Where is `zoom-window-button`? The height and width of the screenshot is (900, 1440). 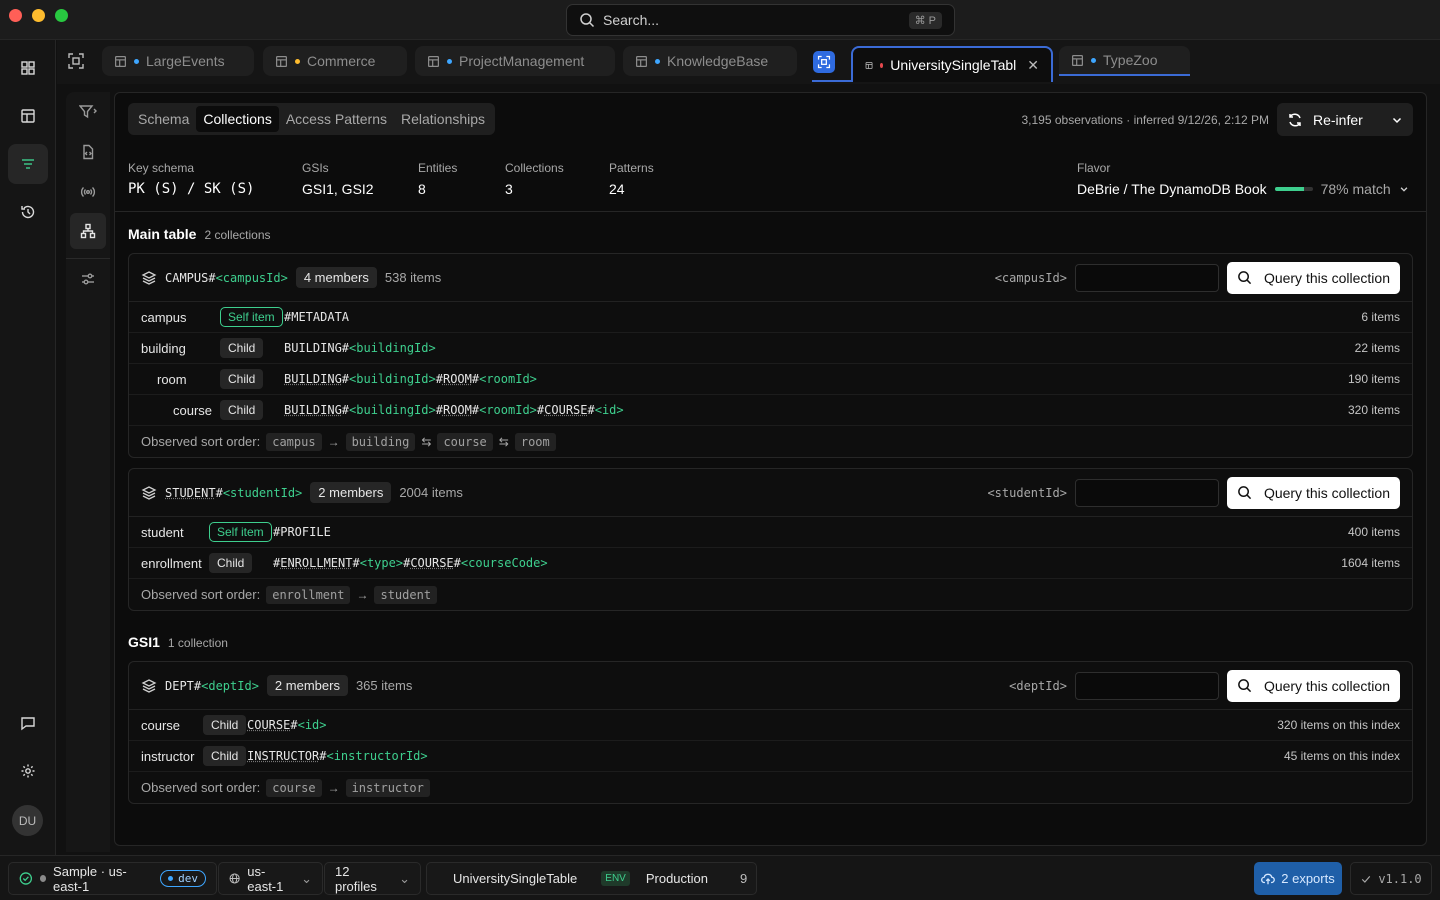 zoom-window-button is located at coordinates (61, 15).